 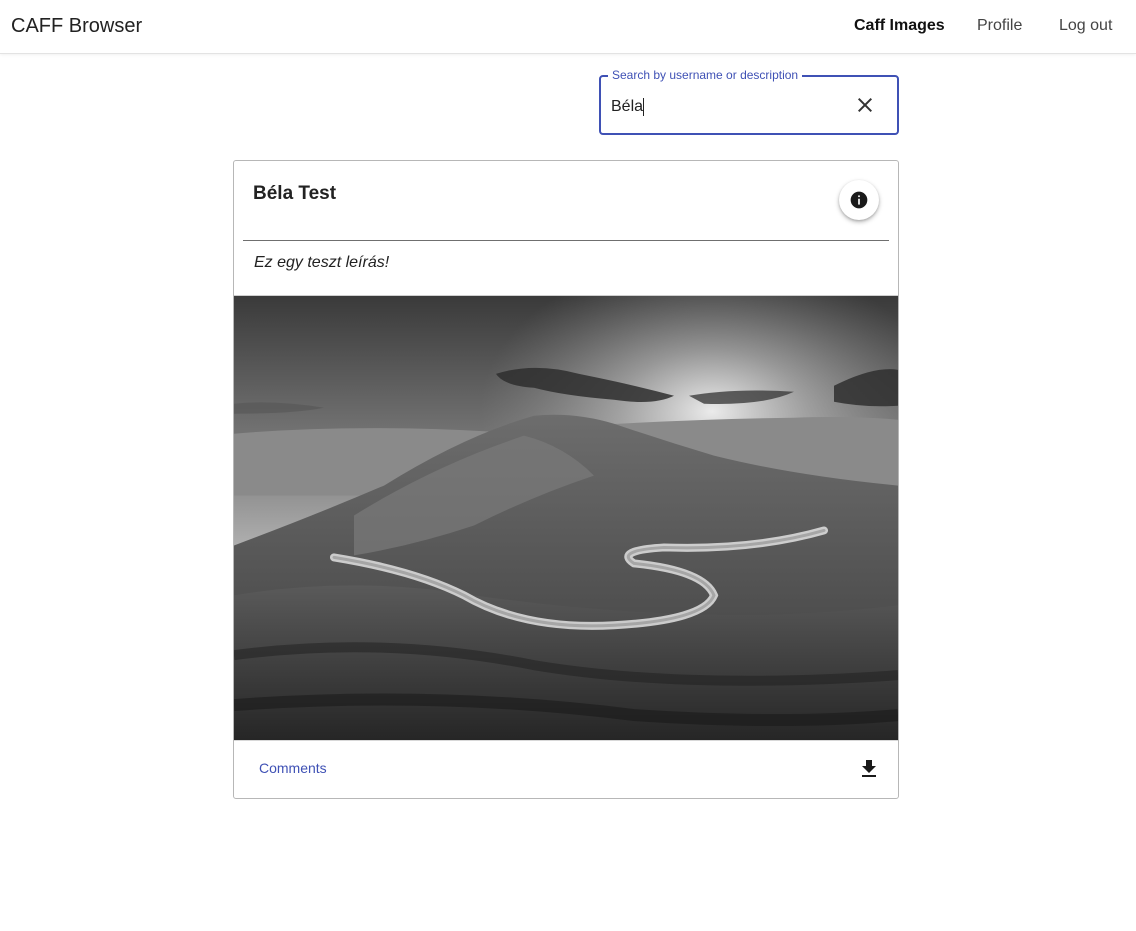 I want to click on search-label: Search by username or description, so click(x=705, y=75).